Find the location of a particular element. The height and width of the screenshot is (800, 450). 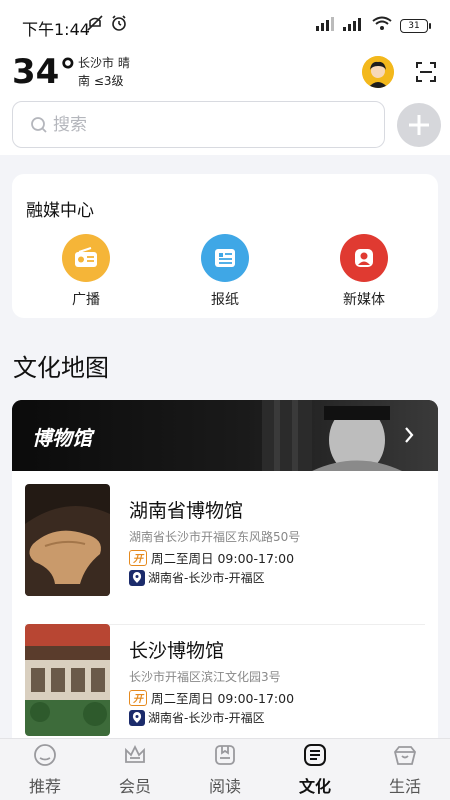

media-item-new-media: 新媒体 is located at coordinates (364, 274).